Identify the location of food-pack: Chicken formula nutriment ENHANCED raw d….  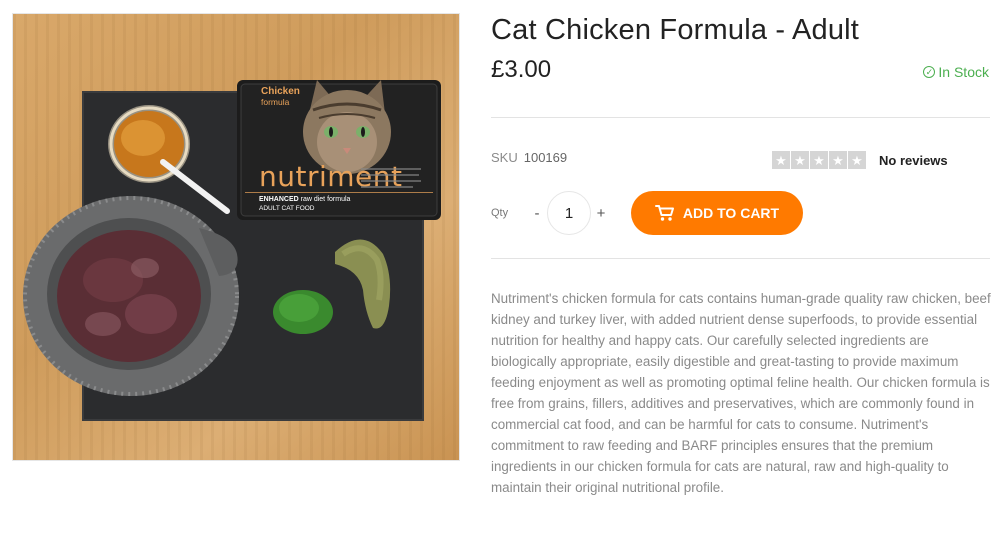
(339, 150).